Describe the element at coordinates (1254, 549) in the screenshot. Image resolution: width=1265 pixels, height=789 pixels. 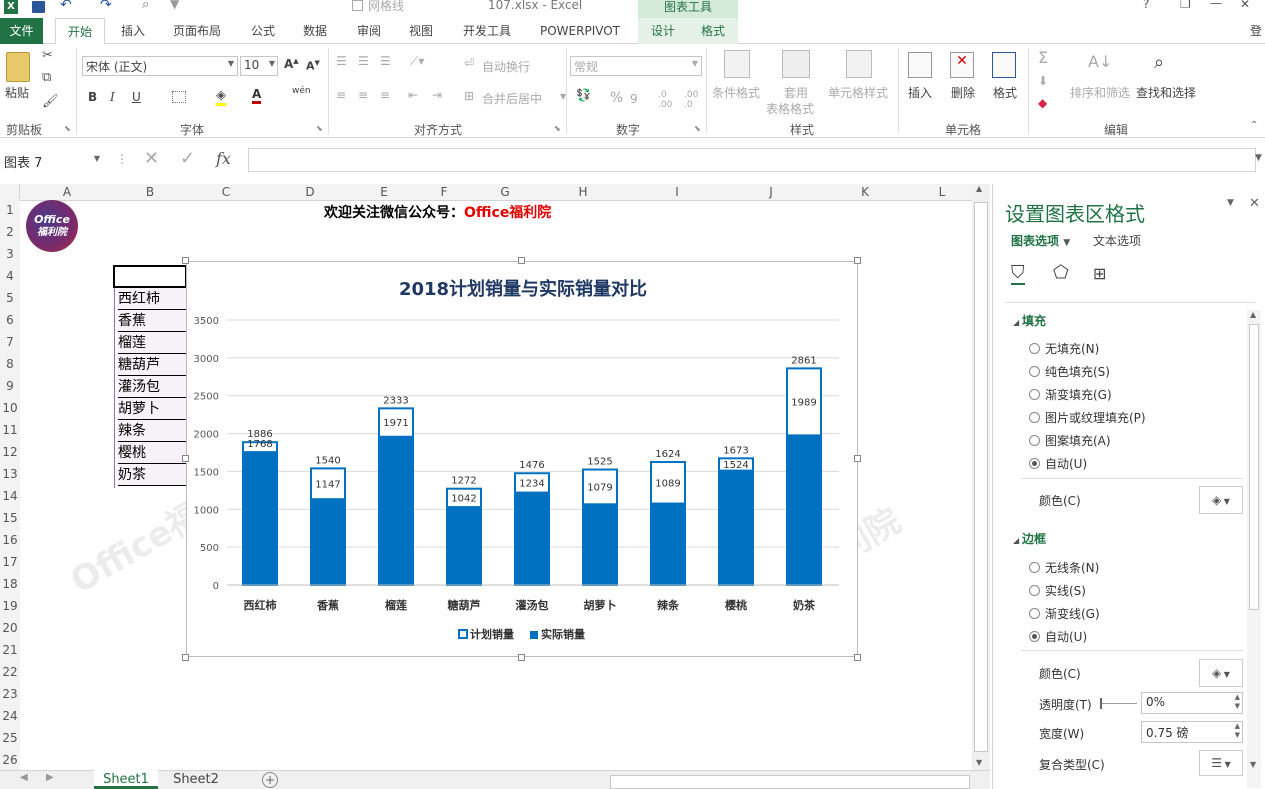
I see `pane-scrollbar: ▲ ▼` at that location.